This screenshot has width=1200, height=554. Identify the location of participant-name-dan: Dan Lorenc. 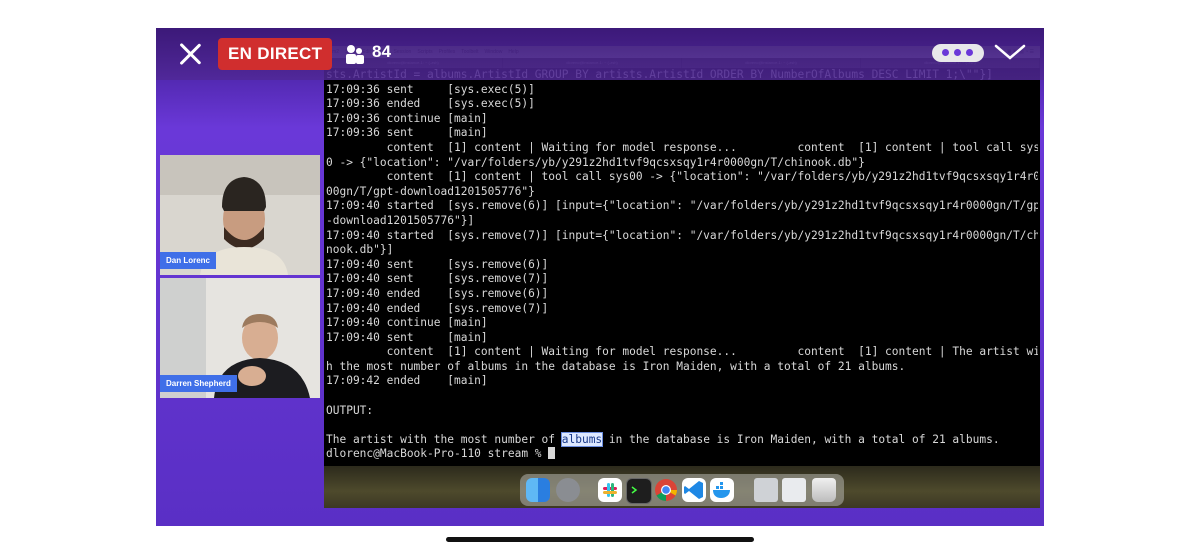
(188, 260).